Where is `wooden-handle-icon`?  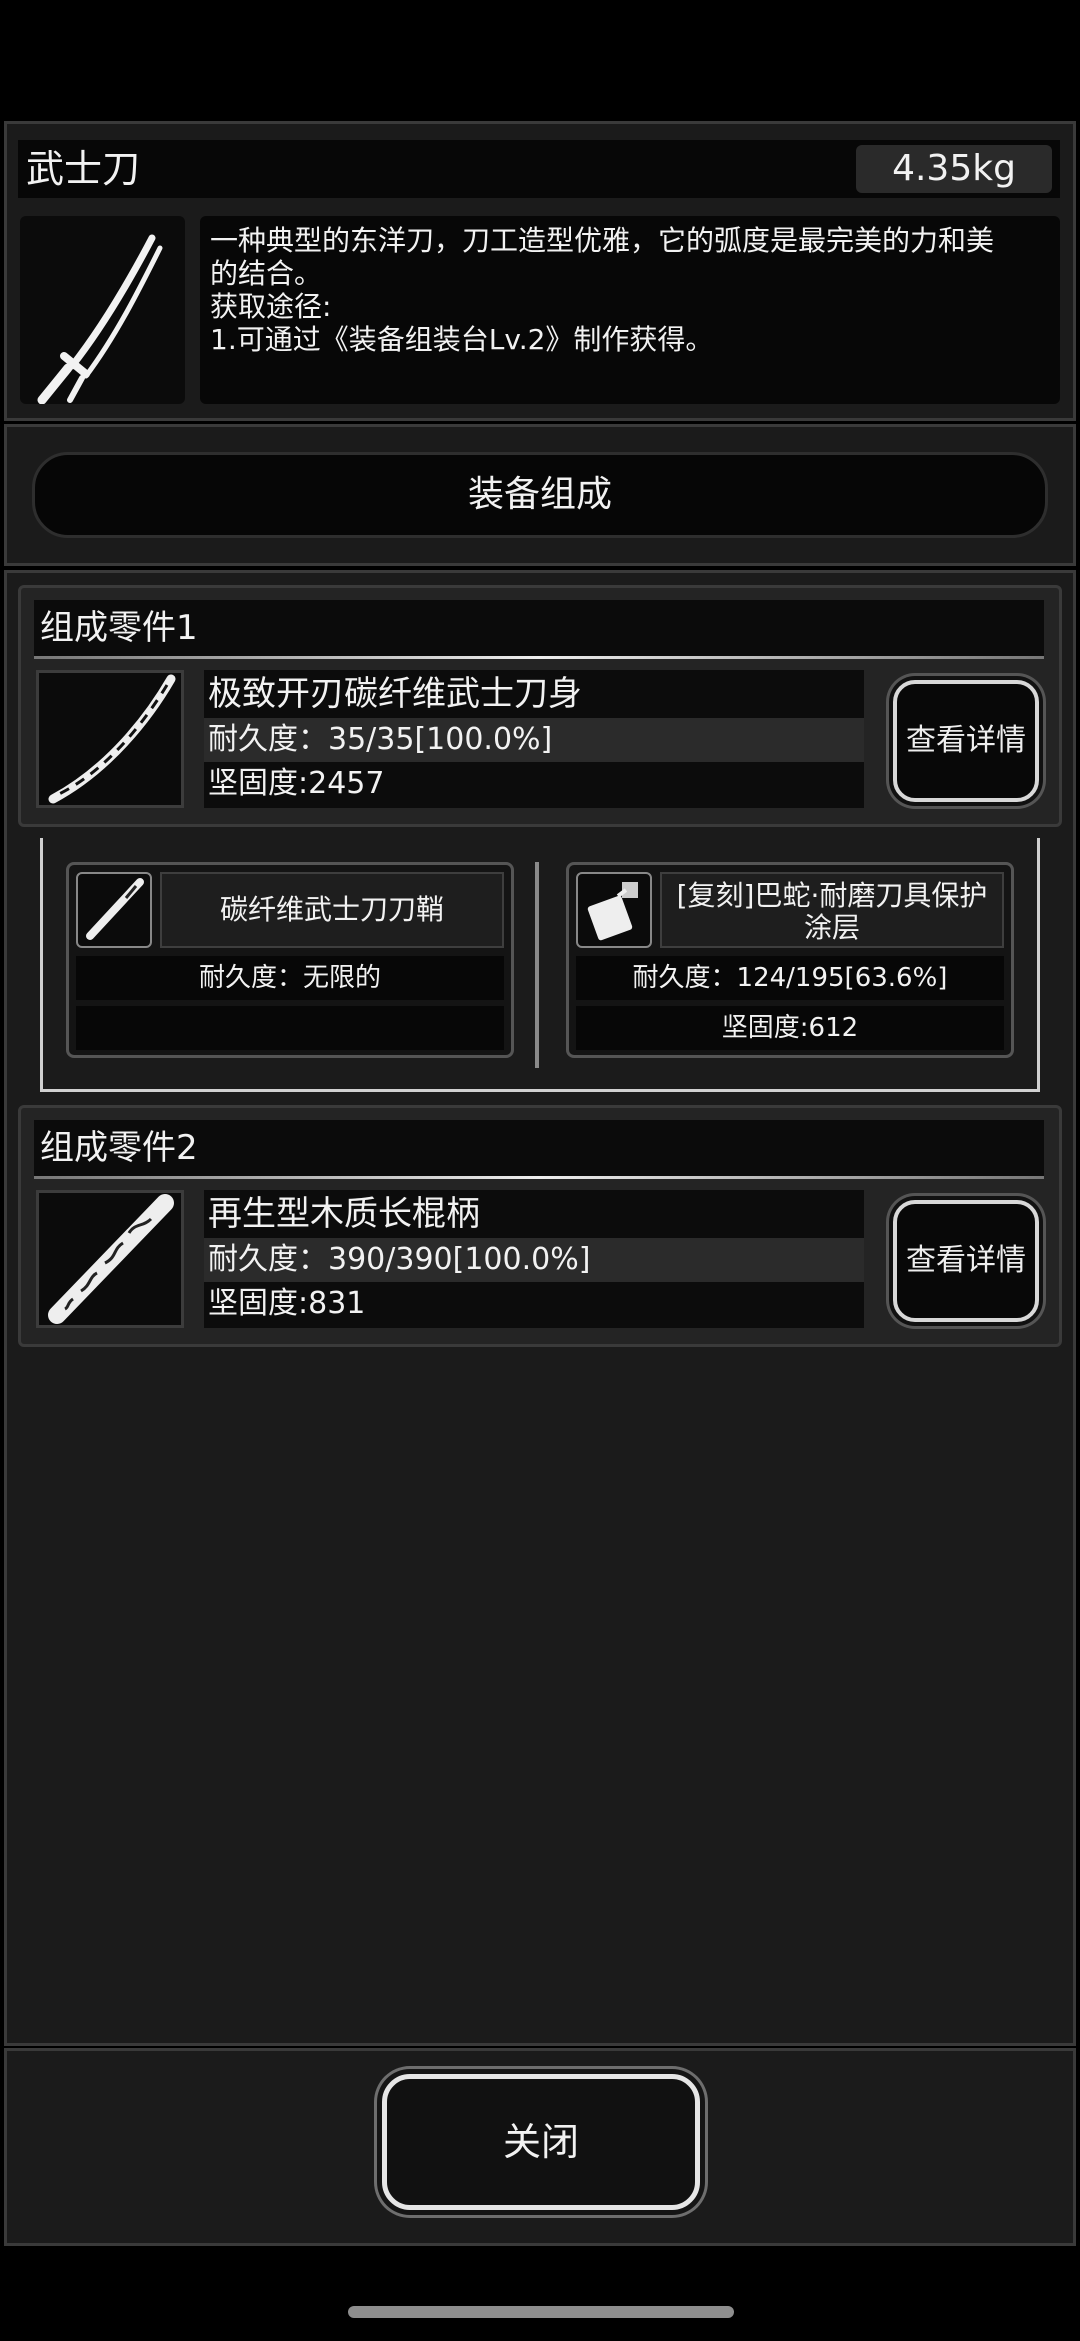 wooden-handle-icon is located at coordinates (111, 1259).